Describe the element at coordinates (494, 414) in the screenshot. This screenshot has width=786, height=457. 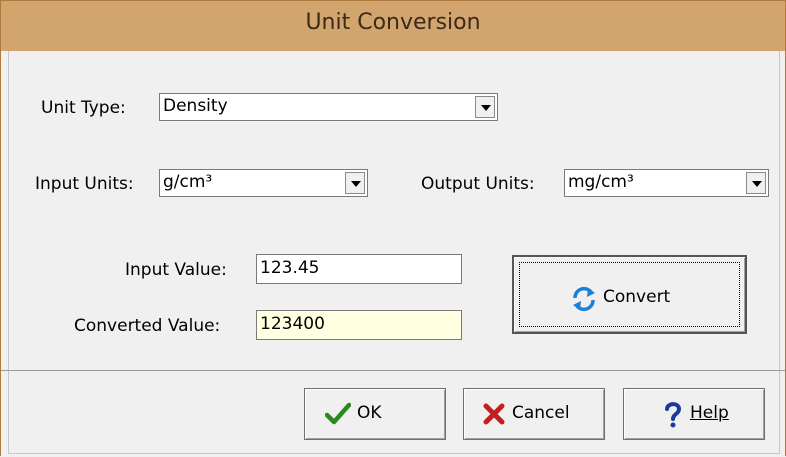
I see `x-icon` at that location.